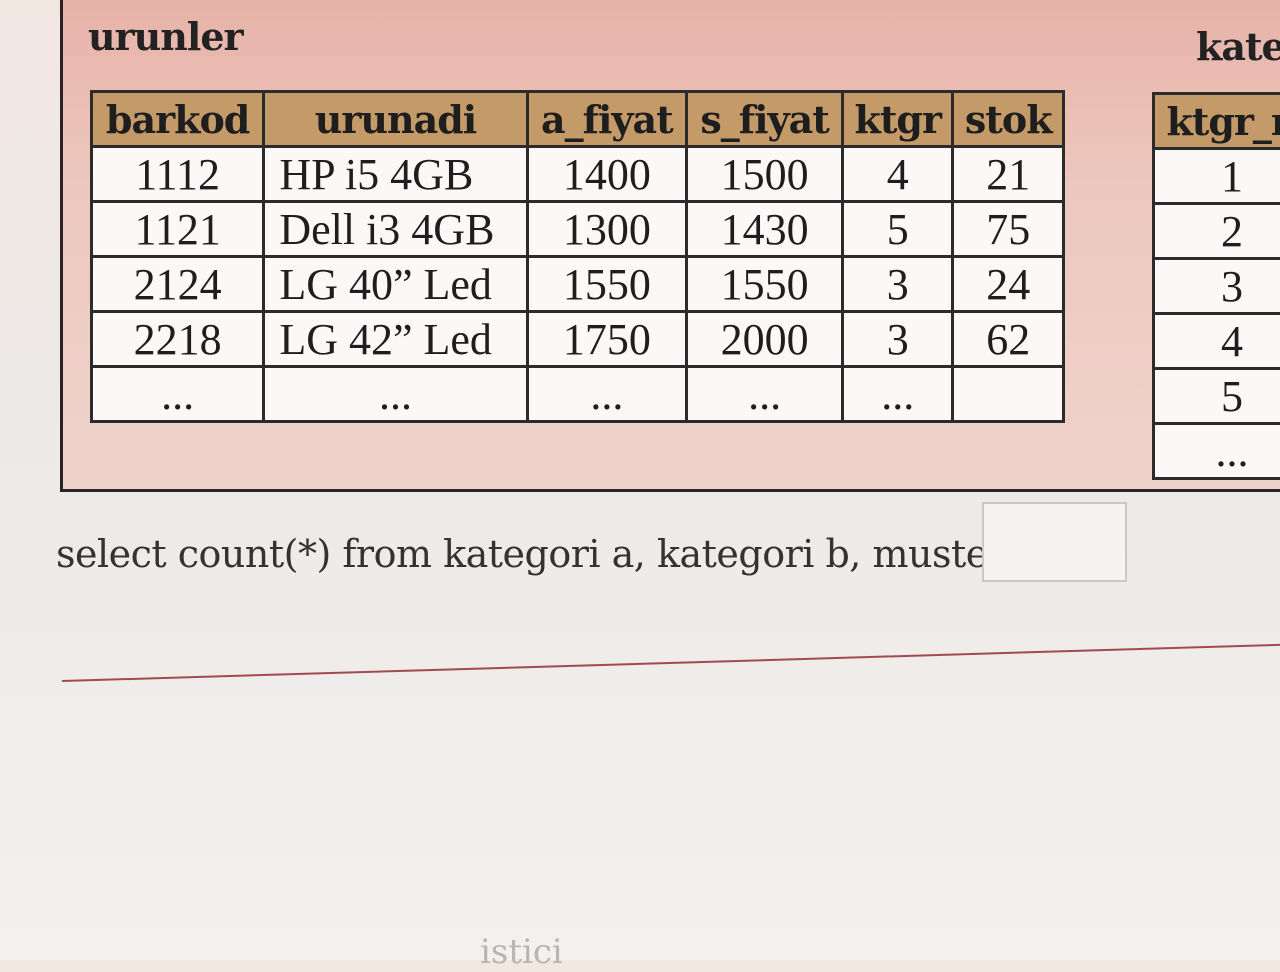  Describe the element at coordinates (165, 36) in the screenshot. I see `urunler-table-title: urunler` at that location.